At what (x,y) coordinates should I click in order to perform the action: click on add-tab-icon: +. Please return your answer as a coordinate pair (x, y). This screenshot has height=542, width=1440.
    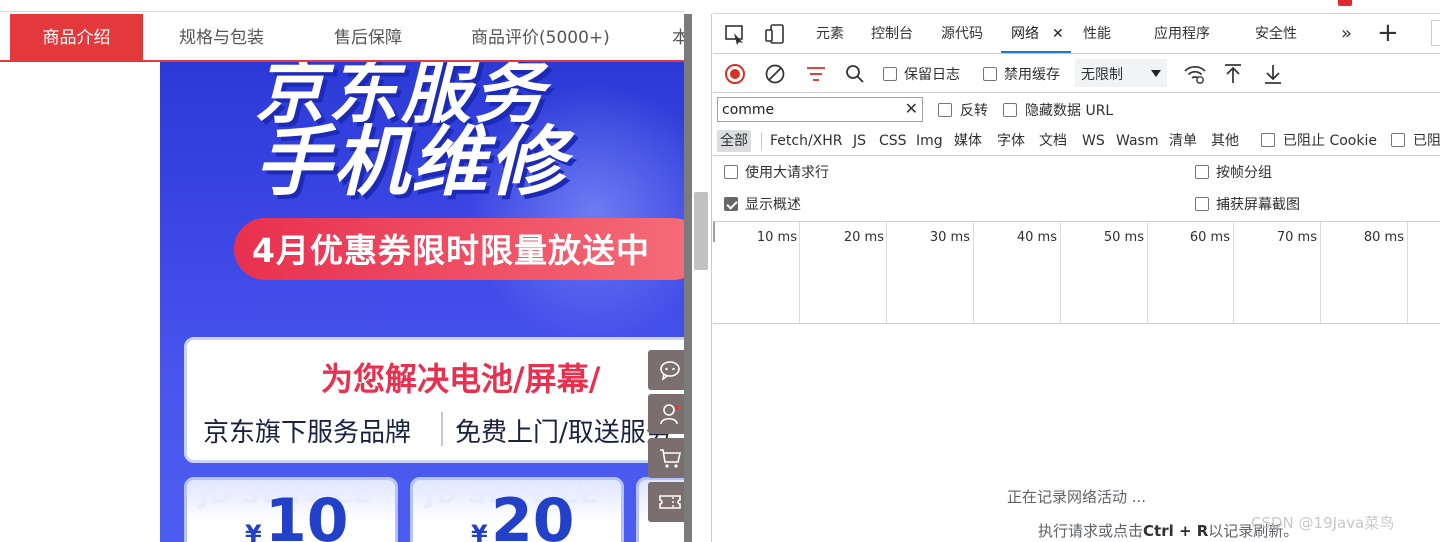
    Looking at the image, I should click on (1388, 33).